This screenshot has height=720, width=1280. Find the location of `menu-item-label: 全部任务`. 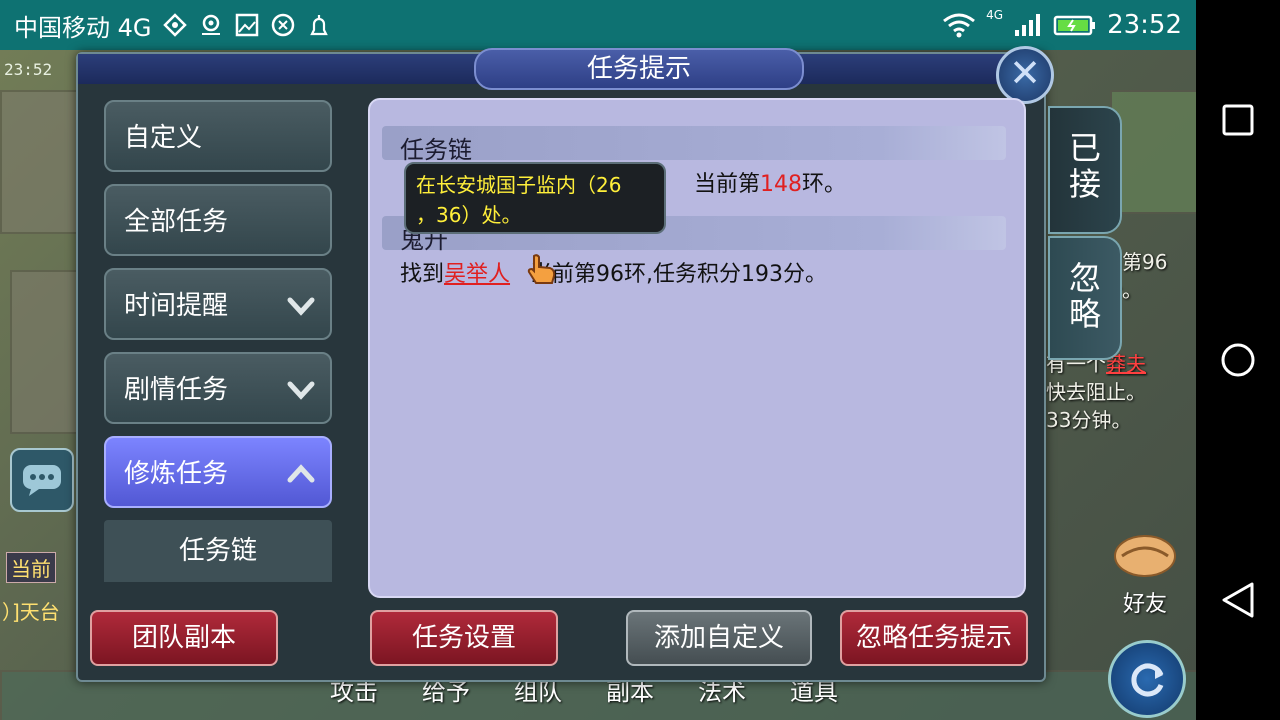

menu-item-label: 全部任务 is located at coordinates (176, 222).